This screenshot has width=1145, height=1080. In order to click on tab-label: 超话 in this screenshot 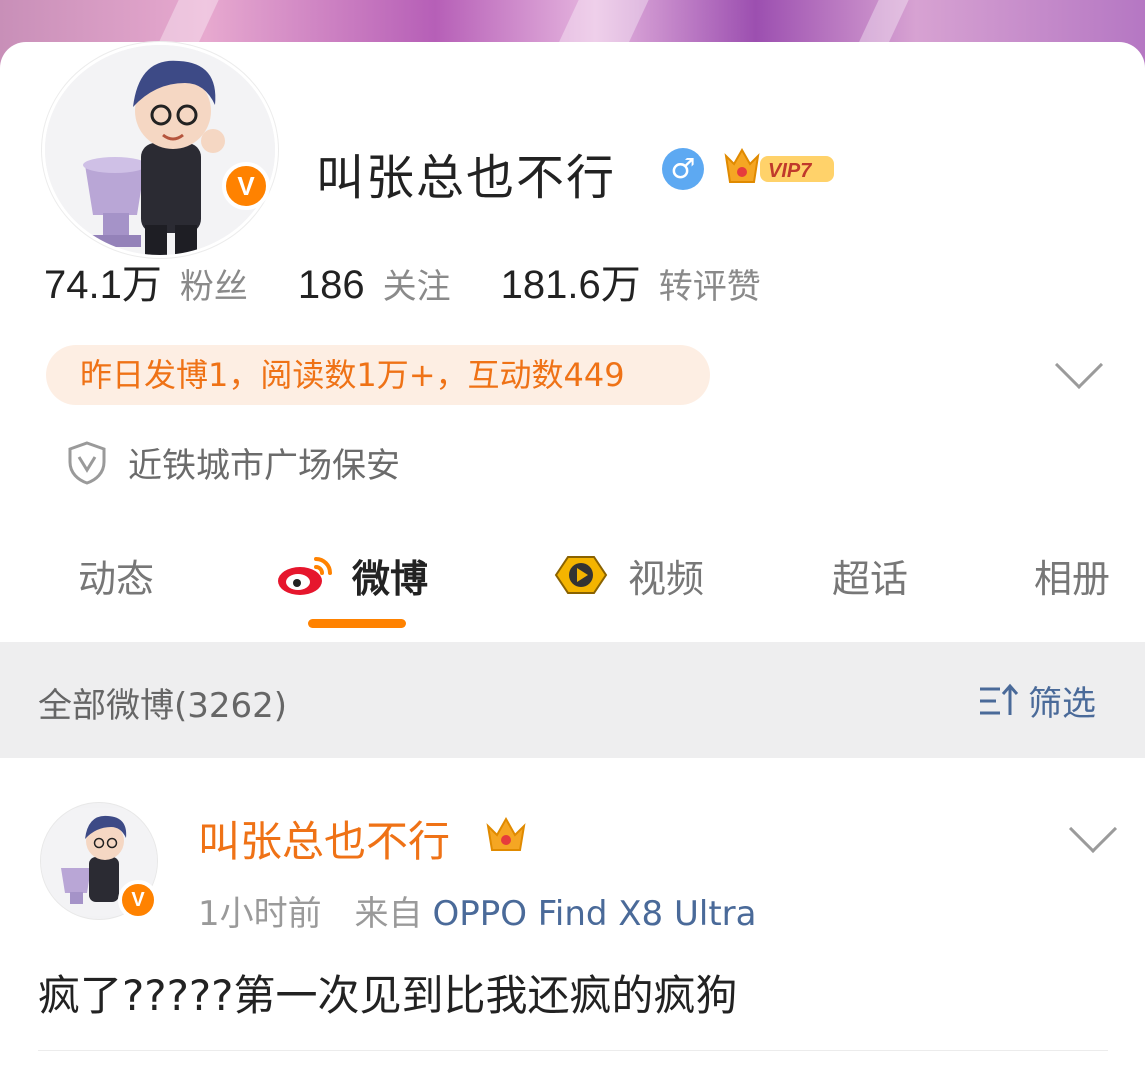, I will do `click(870, 578)`.